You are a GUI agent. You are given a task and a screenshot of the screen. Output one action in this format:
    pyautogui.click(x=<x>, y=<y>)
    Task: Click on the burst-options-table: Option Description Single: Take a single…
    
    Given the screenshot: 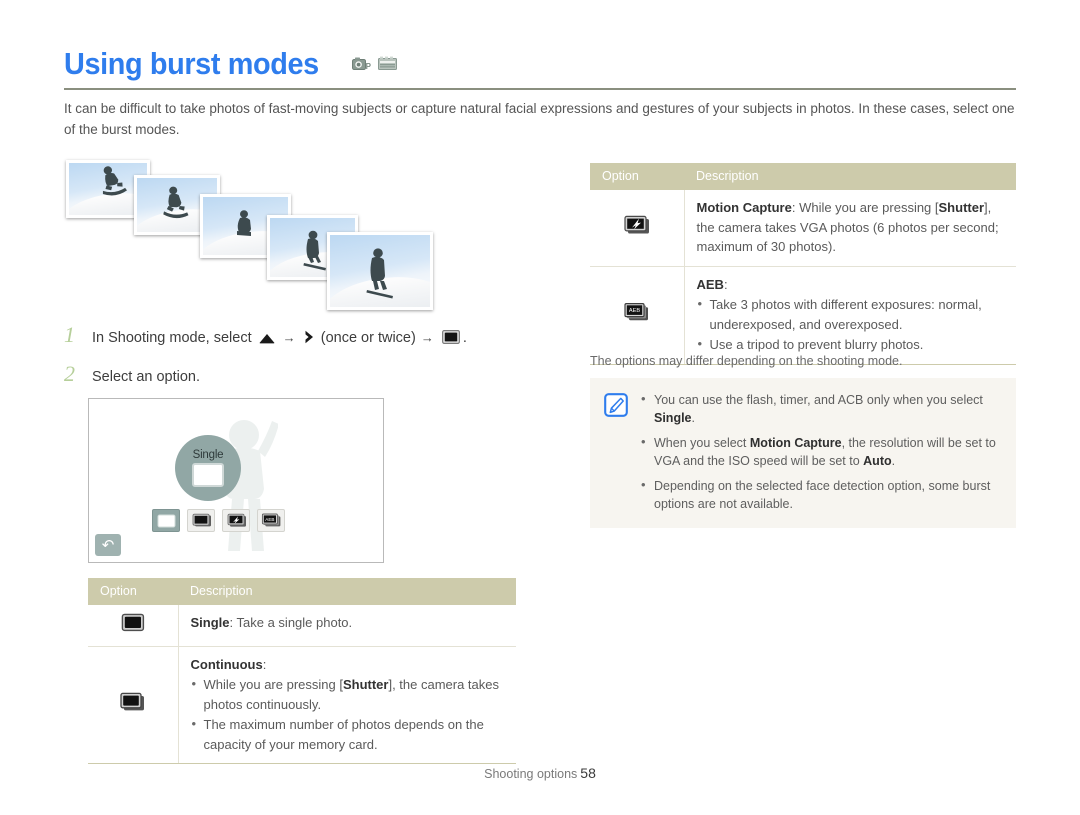 What is the action you would take?
    pyautogui.click(x=302, y=671)
    